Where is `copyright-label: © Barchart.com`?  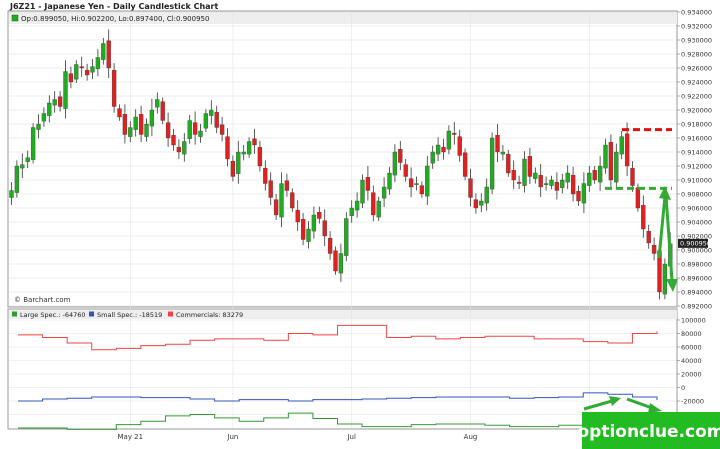
copyright-label: © Barchart.com is located at coordinates (42, 300).